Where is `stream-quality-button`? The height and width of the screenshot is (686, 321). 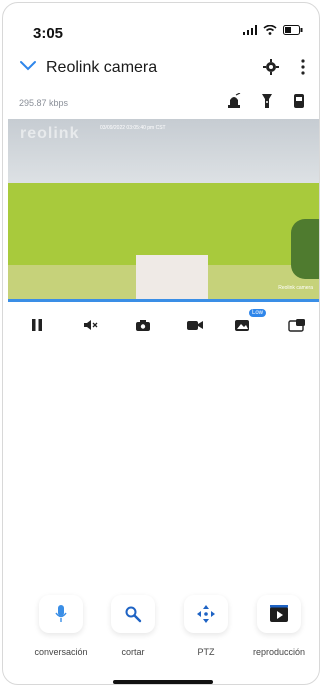
stream-quality-button is located at coordinates (243, 325).